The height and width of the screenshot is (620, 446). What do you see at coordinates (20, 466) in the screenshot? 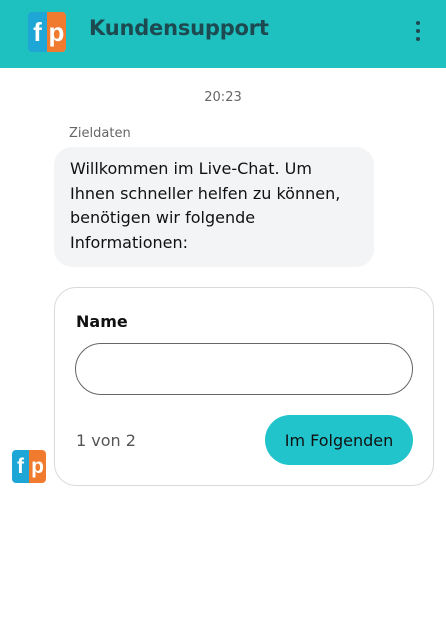
I see `avatar-letter-f: f` at bounding box center [20, 466].